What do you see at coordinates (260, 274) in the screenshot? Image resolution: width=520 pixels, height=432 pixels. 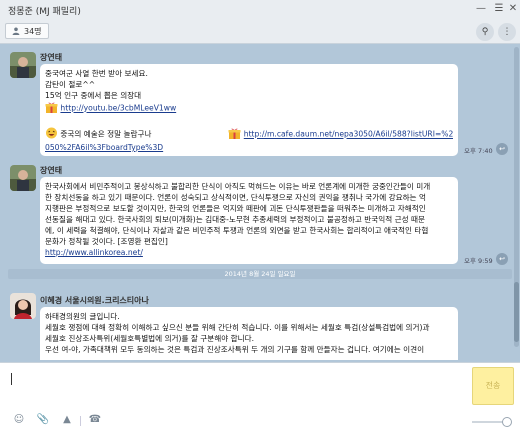 I see `date-divider: 2014년 8월 24일 일요일` at bounding box center [260, 274].